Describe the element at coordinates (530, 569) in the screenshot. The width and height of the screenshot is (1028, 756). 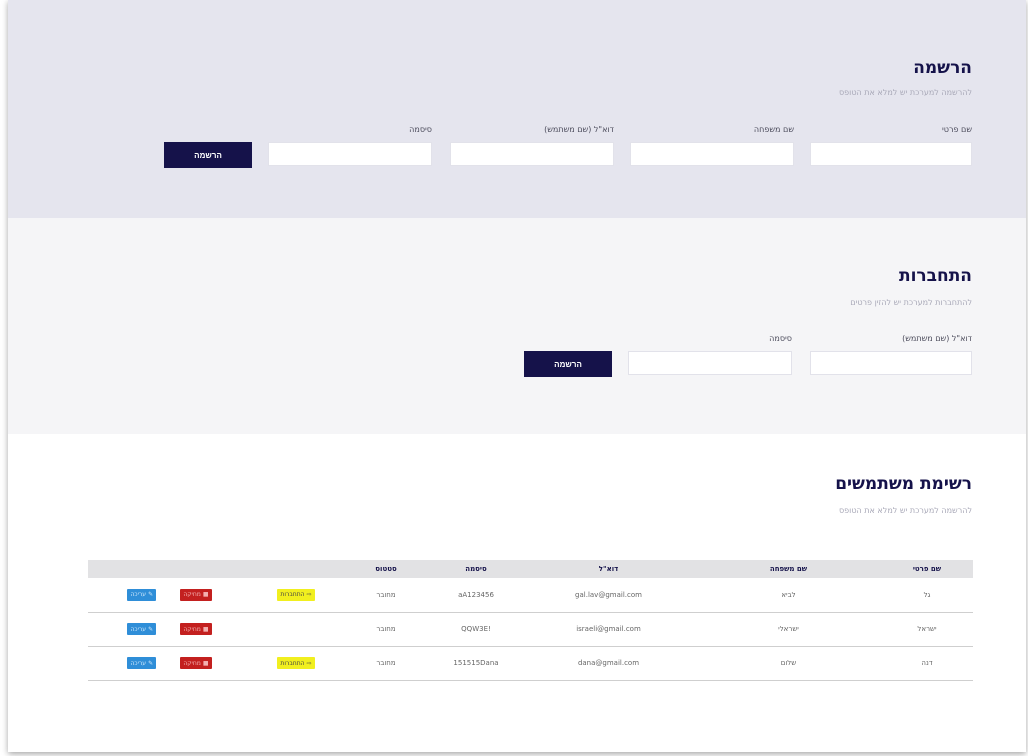
I see `table-header-row: שם פרטי שם משפחה דוא"ל סיסמה סטטוס` at that location.